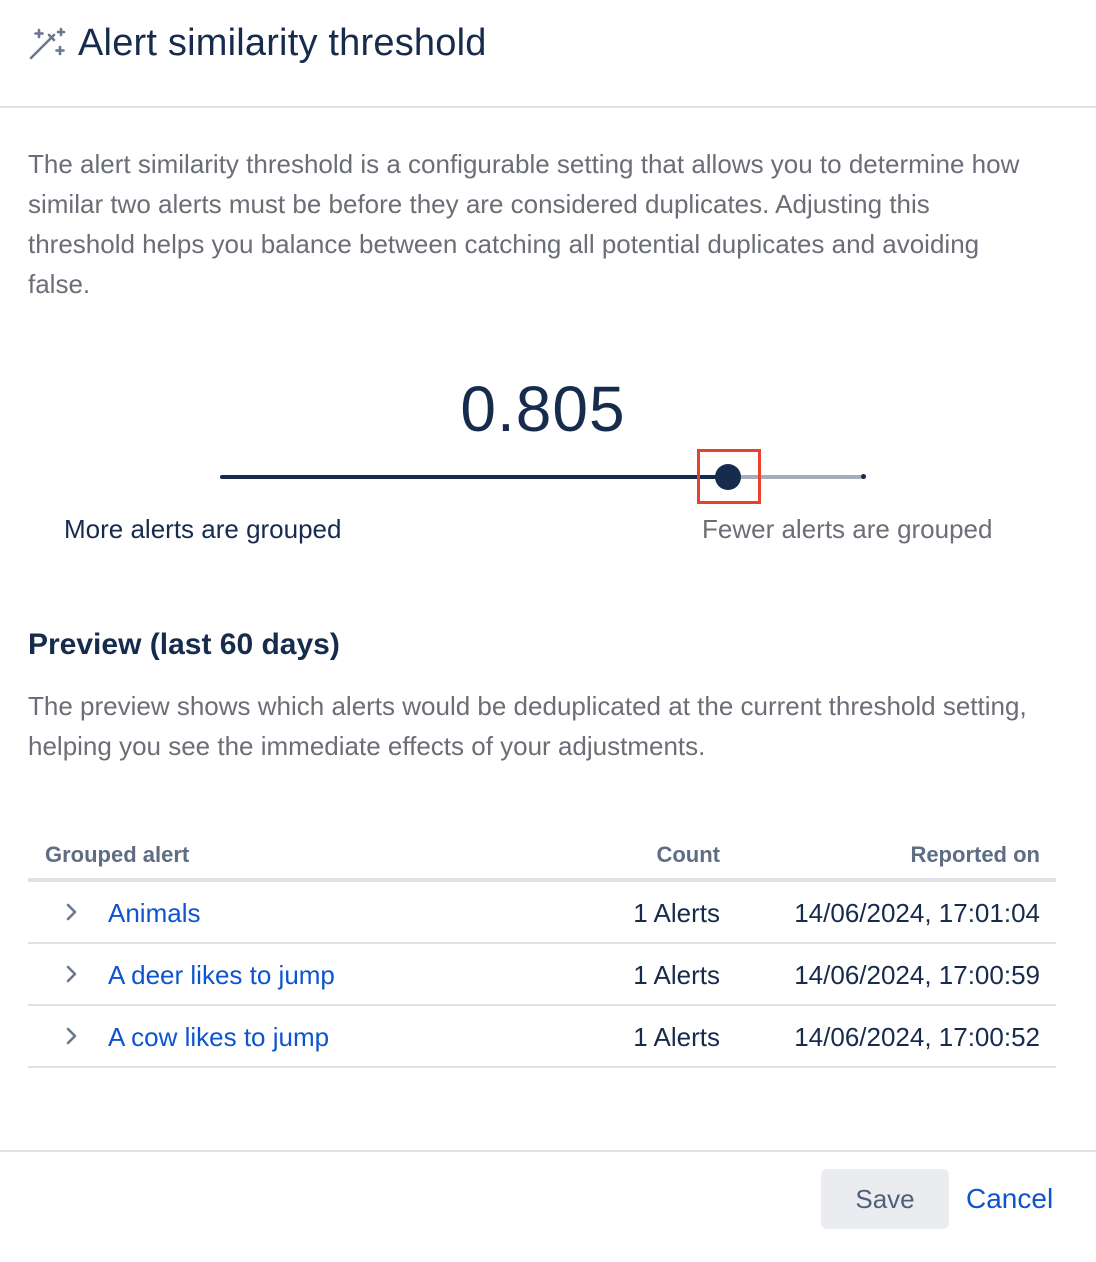  I want to click on table-row: Animals 1 Alerts 14/06/2024, 17:01:04, so click(542, 913).